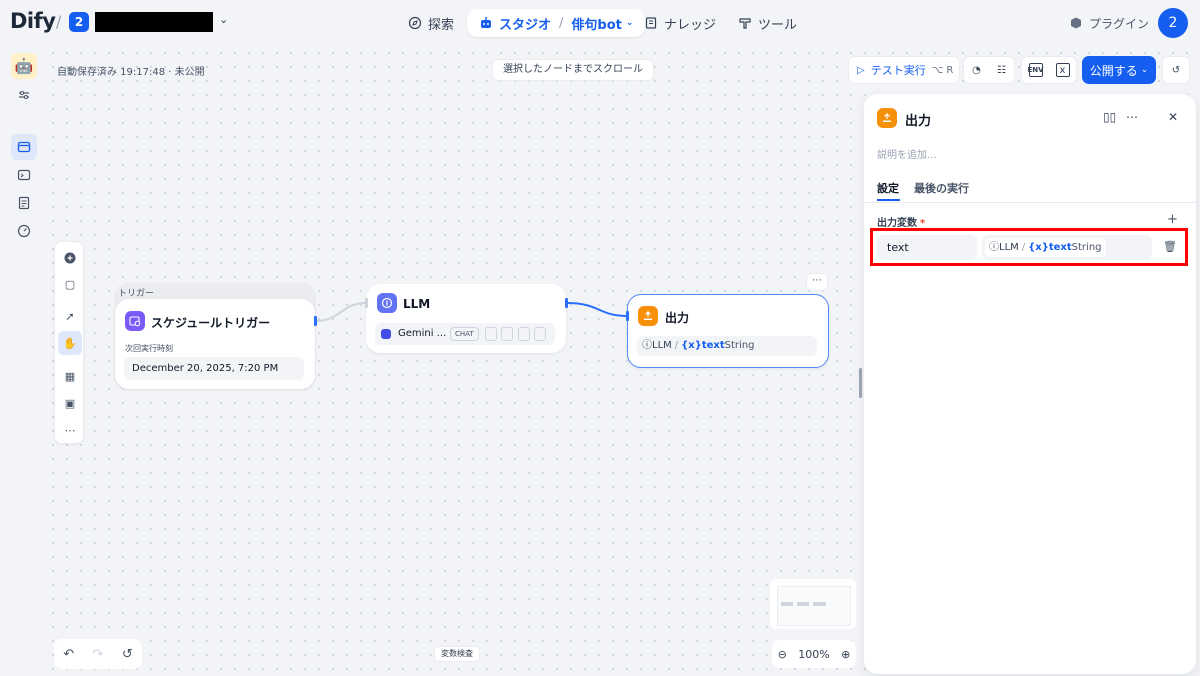 The image size is (1200, 676). I want to click on add-variable-button: +, so click(1172, 219).